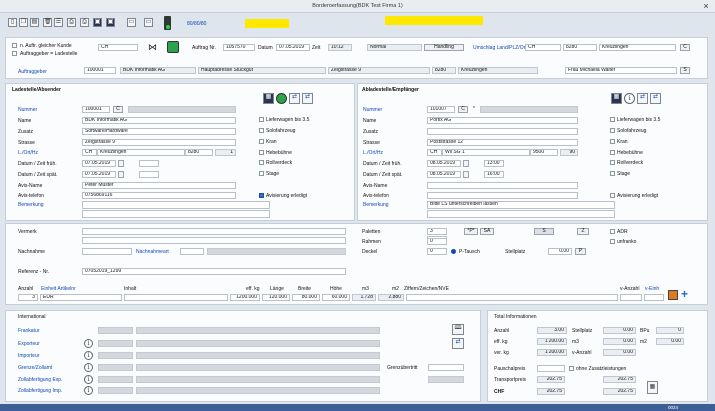 This screenshot has width=715, height=411. What do you see at coordinates (583, 231) in the screenshot?
I see `pallet-z-button: Z` at bounding box center [583, 231].